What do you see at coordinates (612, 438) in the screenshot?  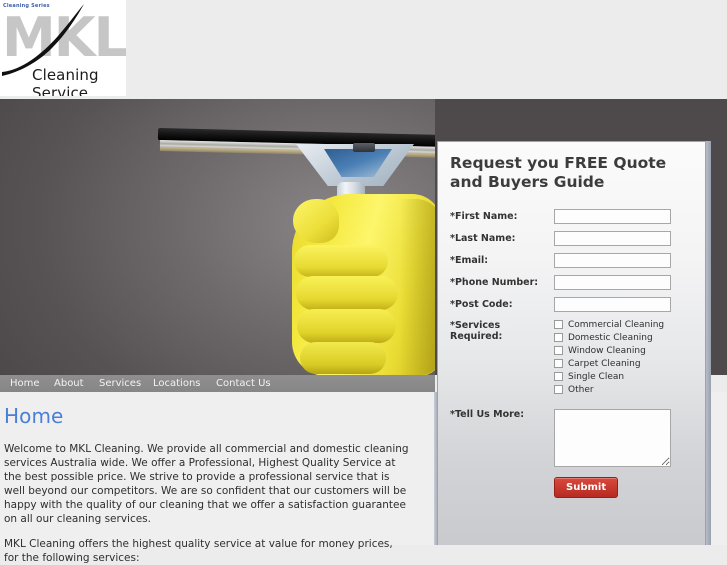 I see `tell-us-more-textarea` at bounding box center [612, 438].